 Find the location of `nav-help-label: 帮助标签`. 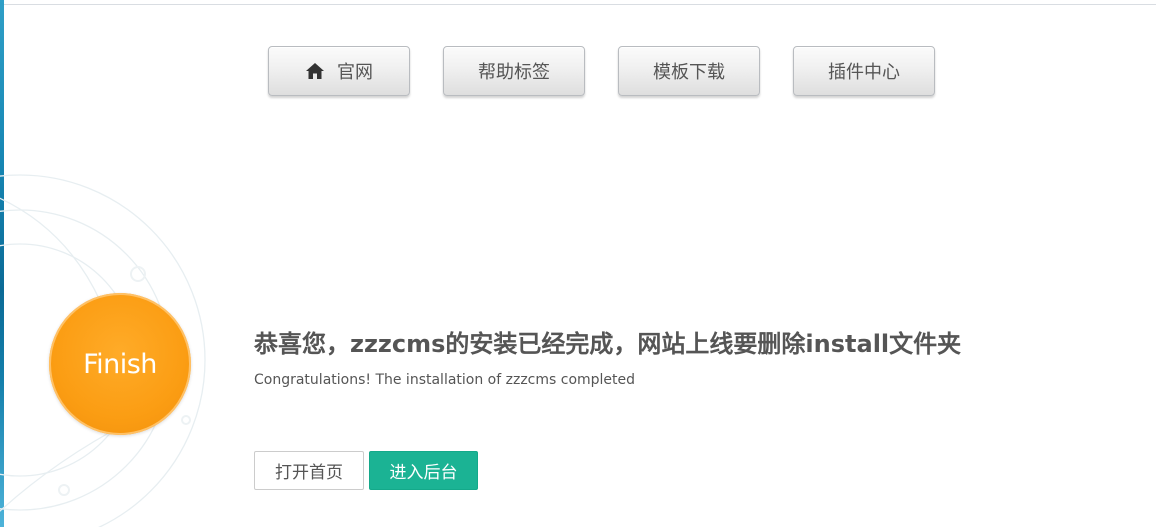

nav-help-label: 帮助标签 is located at coordinates (514, 72).